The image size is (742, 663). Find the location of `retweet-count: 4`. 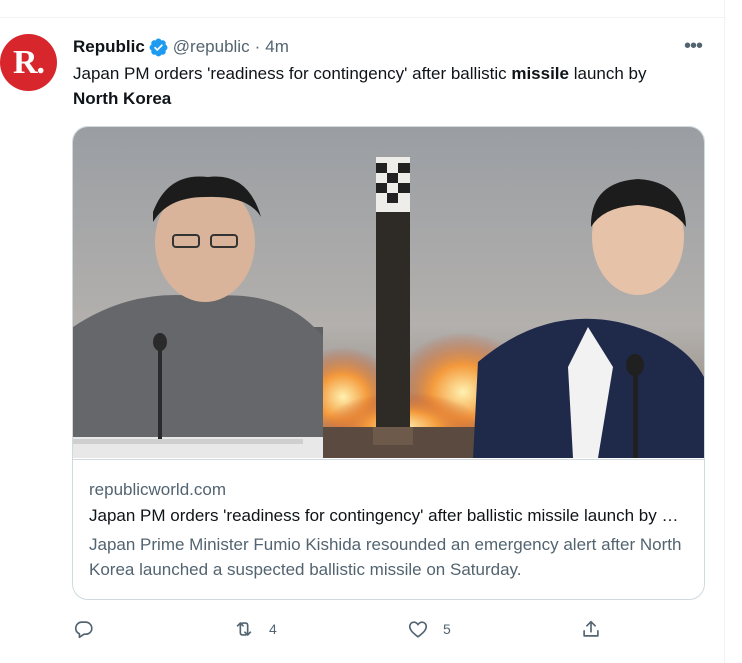

retweet-count: 4 is located at coordinates (273, 629).